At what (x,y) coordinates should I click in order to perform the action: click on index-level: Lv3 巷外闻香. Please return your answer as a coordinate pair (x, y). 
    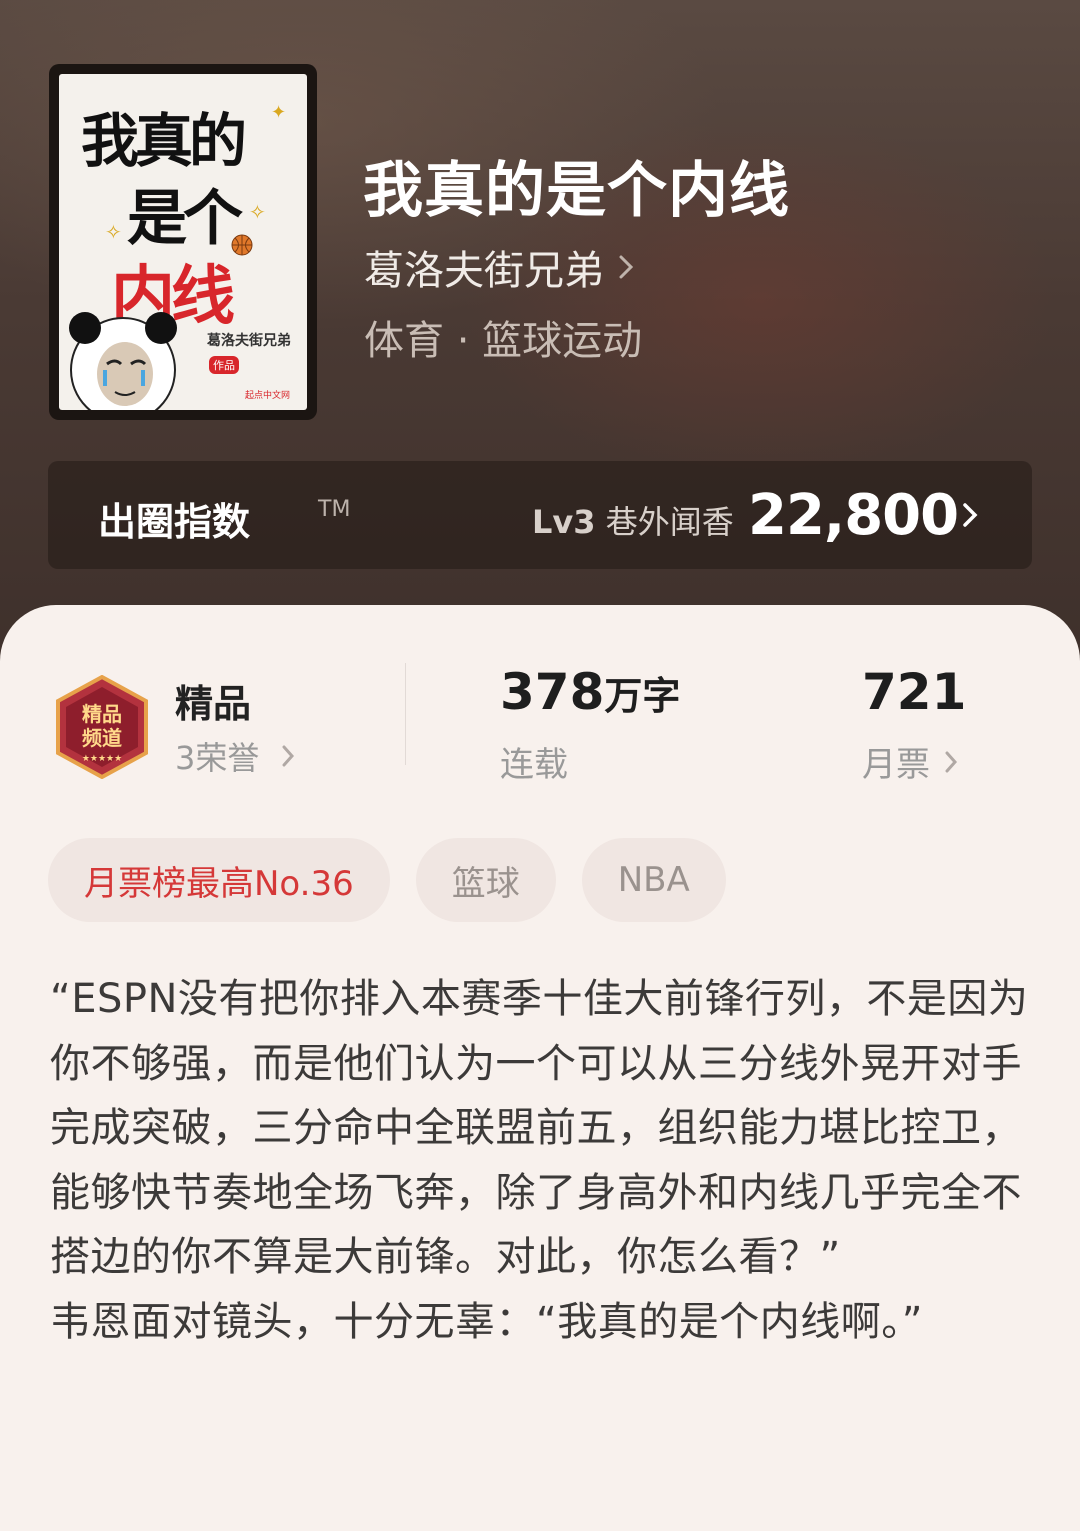
    Looking at the image, I should click on (633, 520).